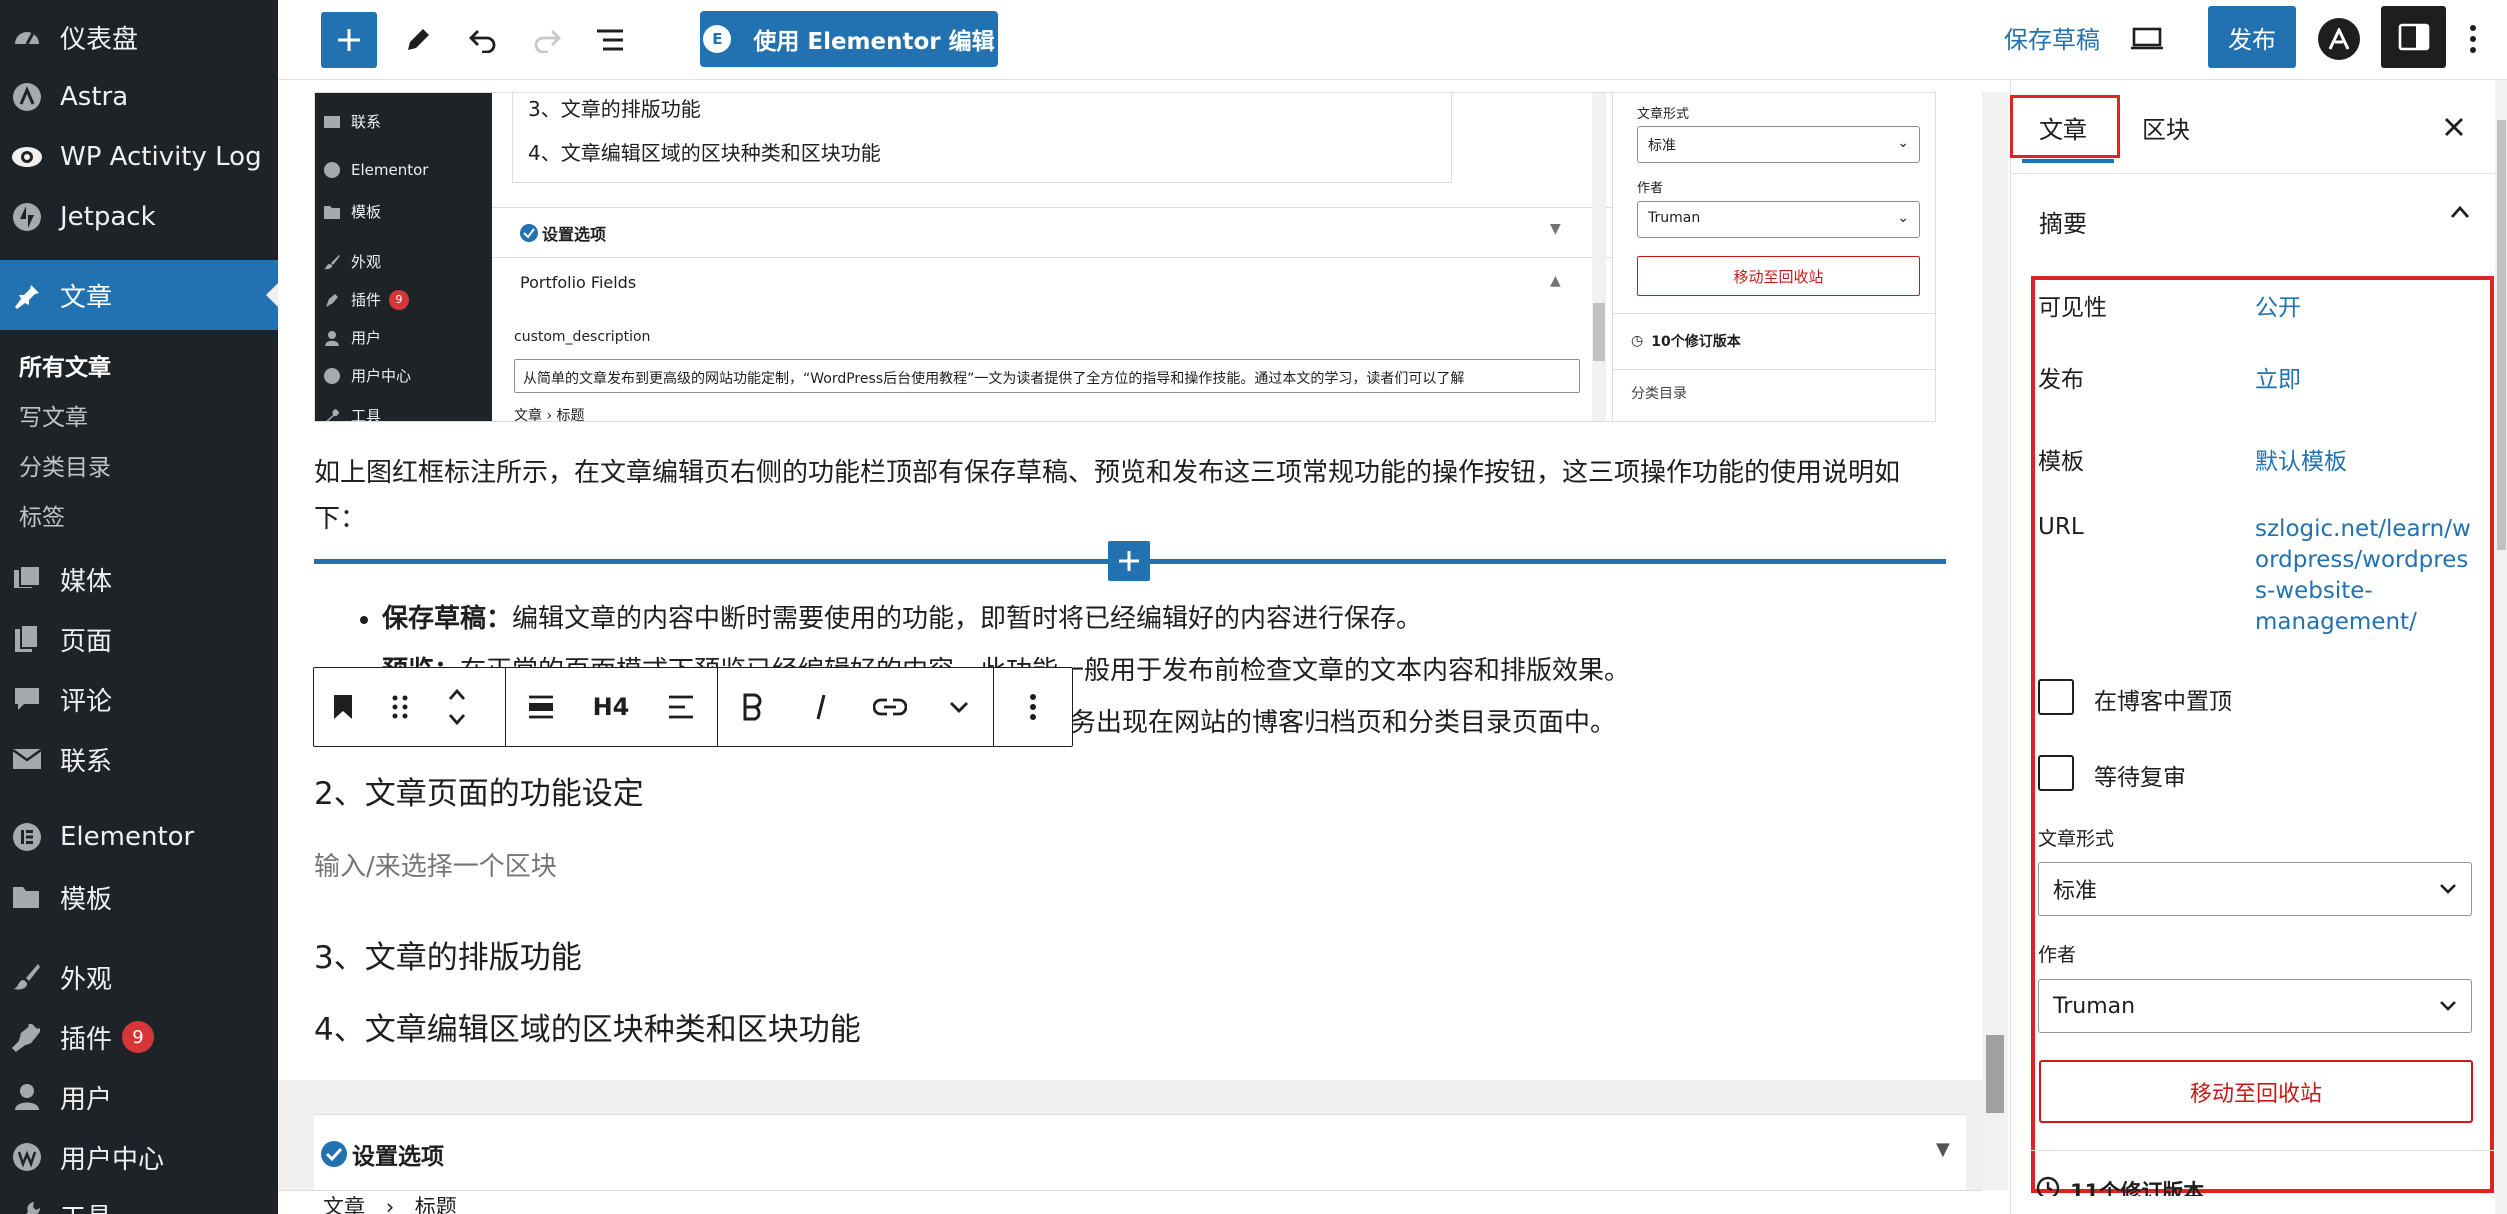 The image size is (2507, 1214). I want to click on pending-review-checkbox, so click(2056, 773).